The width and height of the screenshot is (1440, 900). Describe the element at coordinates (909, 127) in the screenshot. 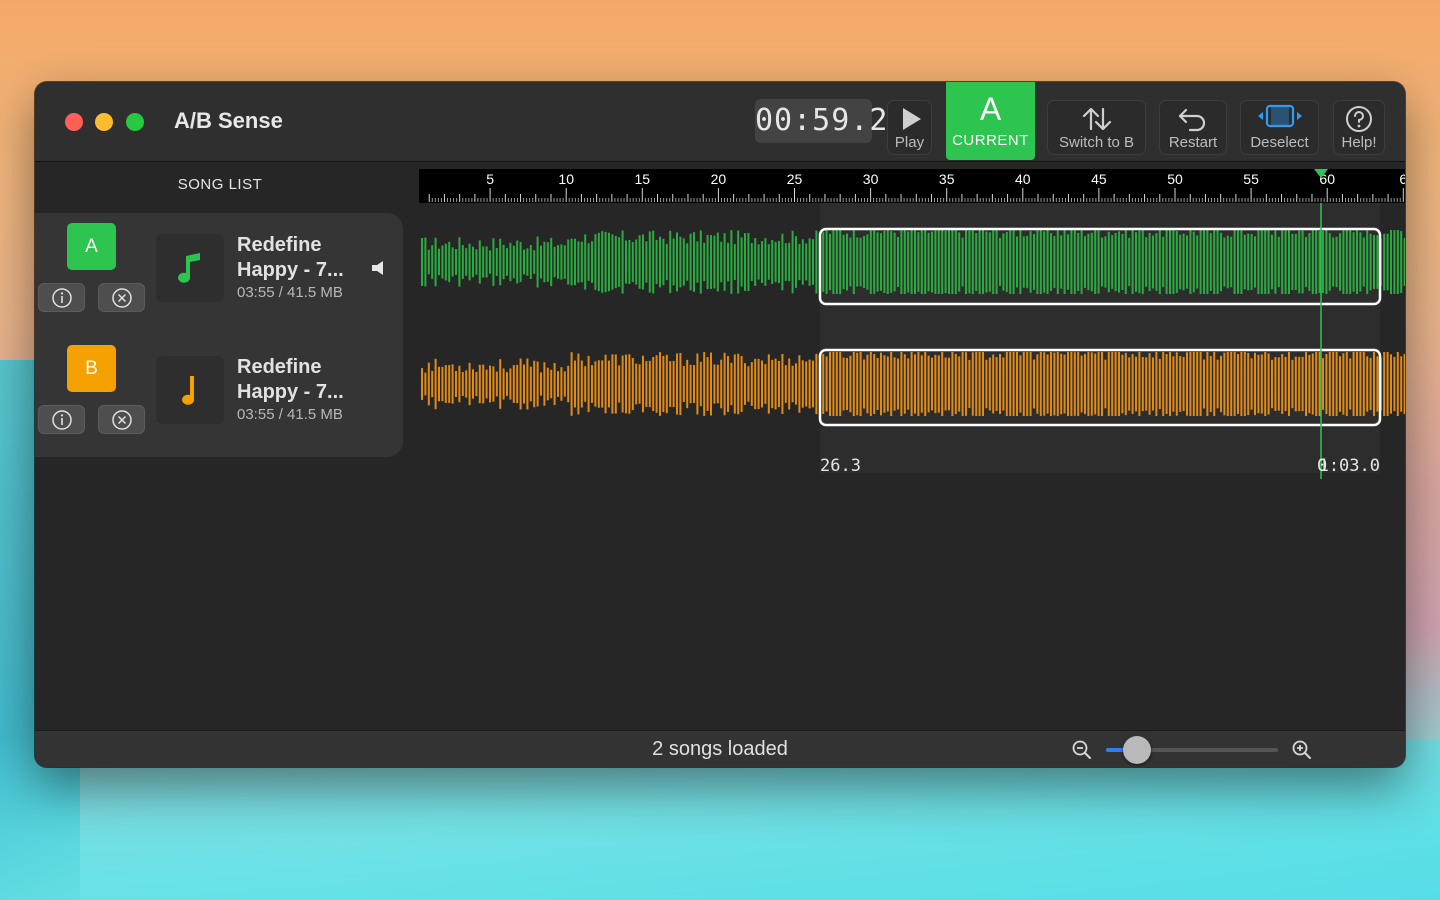

I see `play-button: Play` at that location.